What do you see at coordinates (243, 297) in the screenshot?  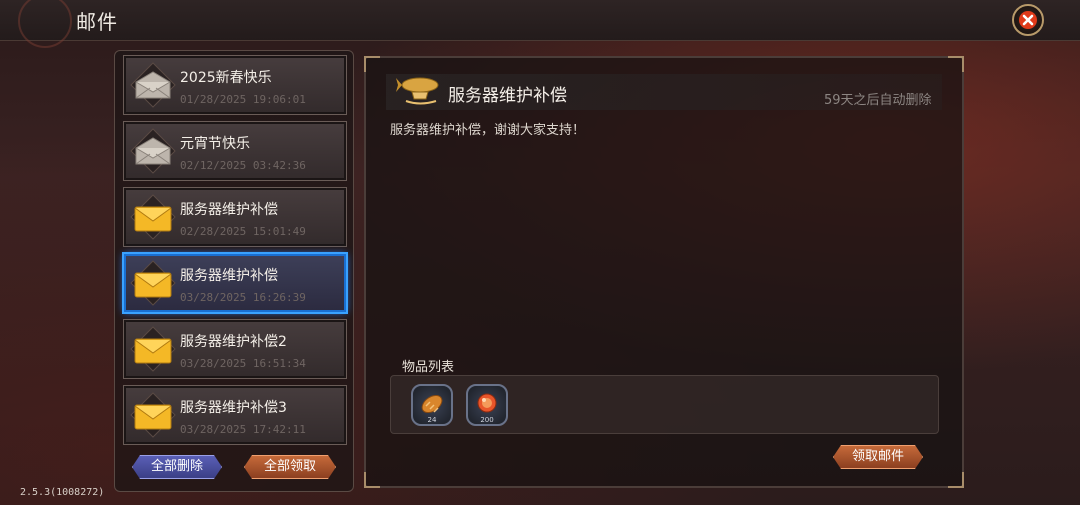 I see `mail-date: 03/28/2025 16:26:39` at bounding box center [243, 297].